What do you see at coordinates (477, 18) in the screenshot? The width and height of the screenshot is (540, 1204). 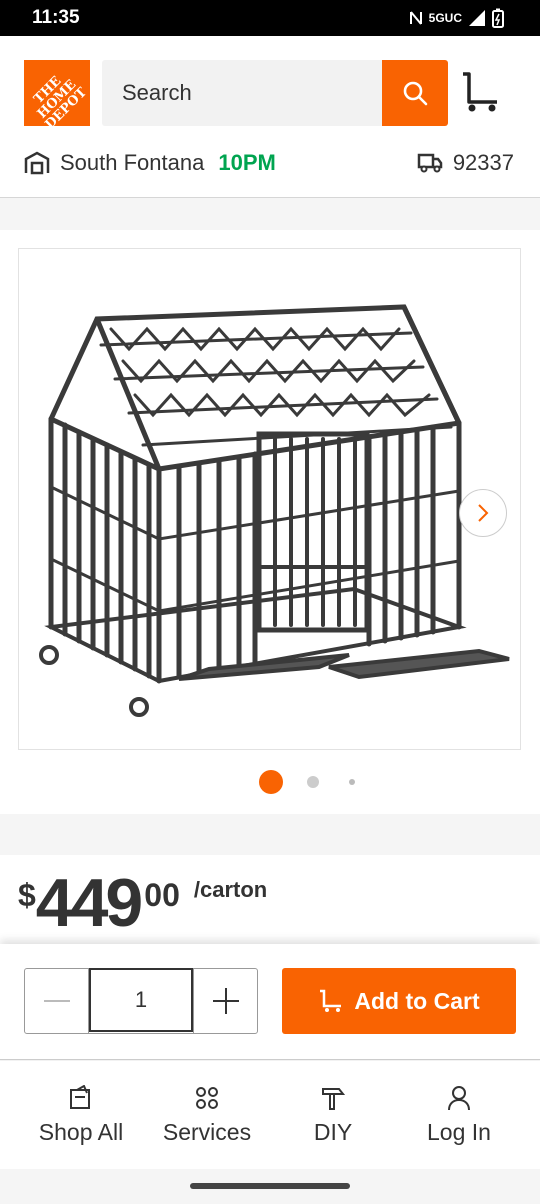 I see `signal-icon` at bounding box center [477, 18].